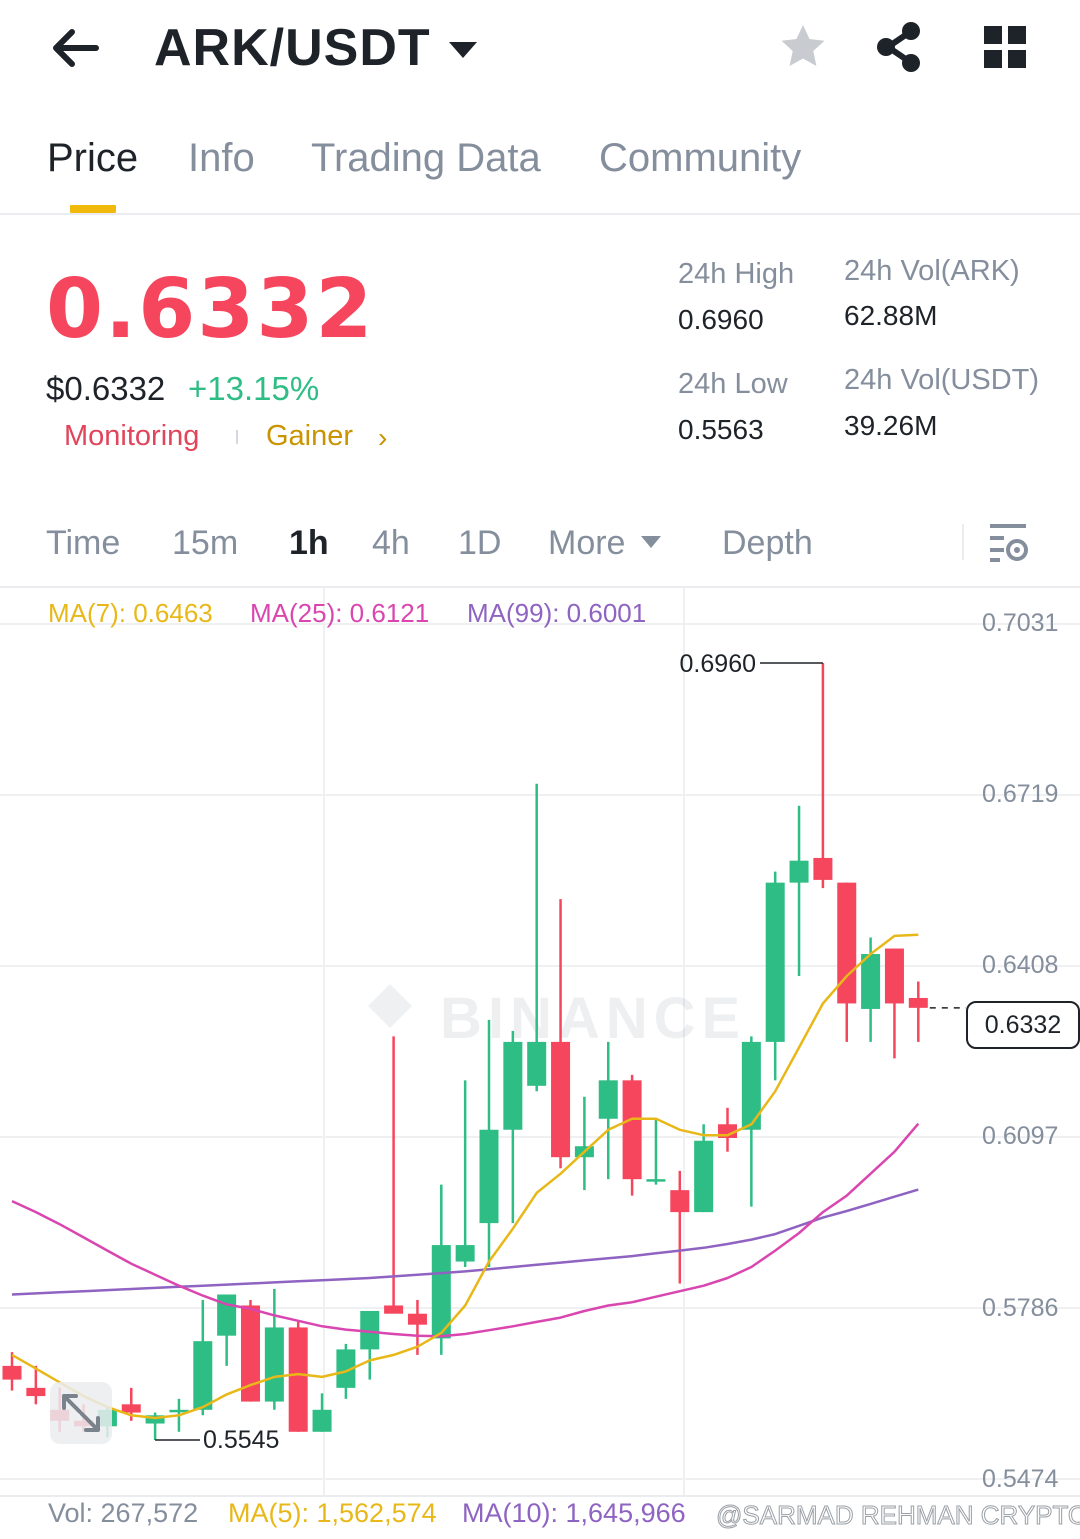 The height and width of the screenshot is (1539, 1080). What do you see at coordinates (574, 1513) in the screenshot?
I see `volume-ma10-legend: MA(10): 1,645,966` at bounding box center [574, 1513].